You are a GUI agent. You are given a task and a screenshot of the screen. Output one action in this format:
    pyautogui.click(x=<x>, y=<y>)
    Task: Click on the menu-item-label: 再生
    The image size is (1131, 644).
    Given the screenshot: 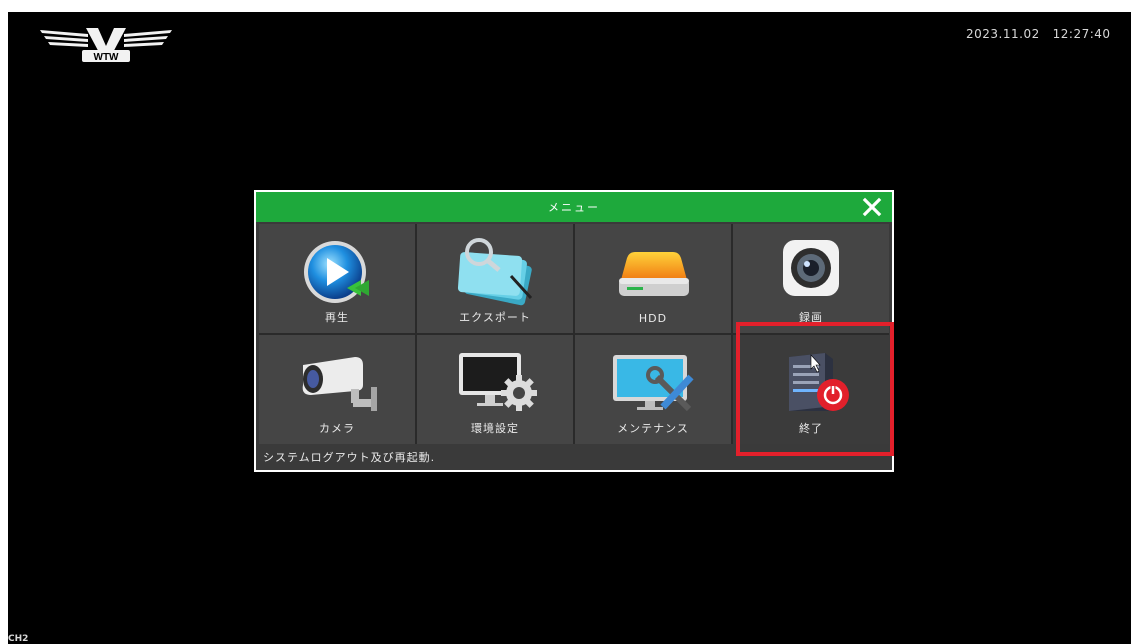 What is the action you would take?
    pyautogui.click(x=337, y=317)
    